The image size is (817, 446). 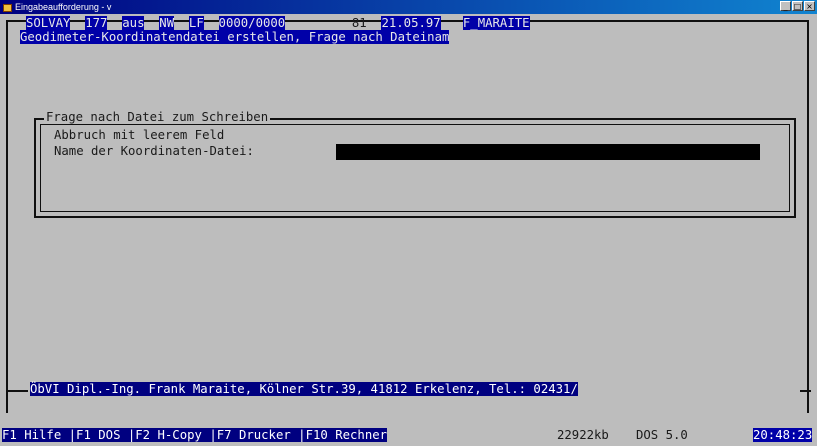 What do you see at coordinates (48, 23) in the screenshot?
I see `status-site: SOLVAY` at bounding box center [48, 23].